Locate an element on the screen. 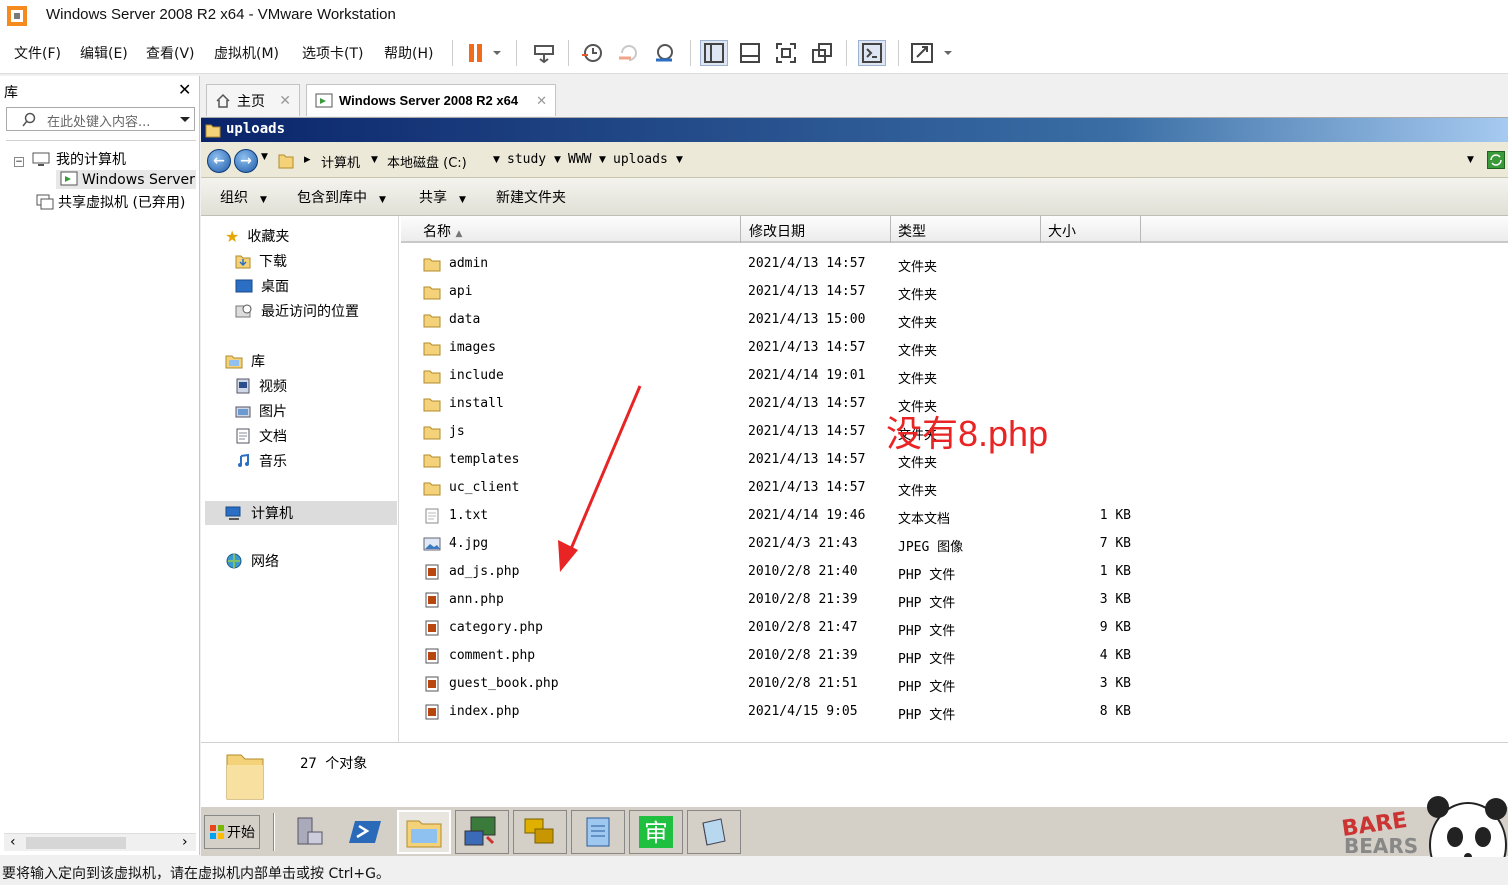 This screenshot has width=1508, height=885. unity-button is located at coordinates (822, 53).